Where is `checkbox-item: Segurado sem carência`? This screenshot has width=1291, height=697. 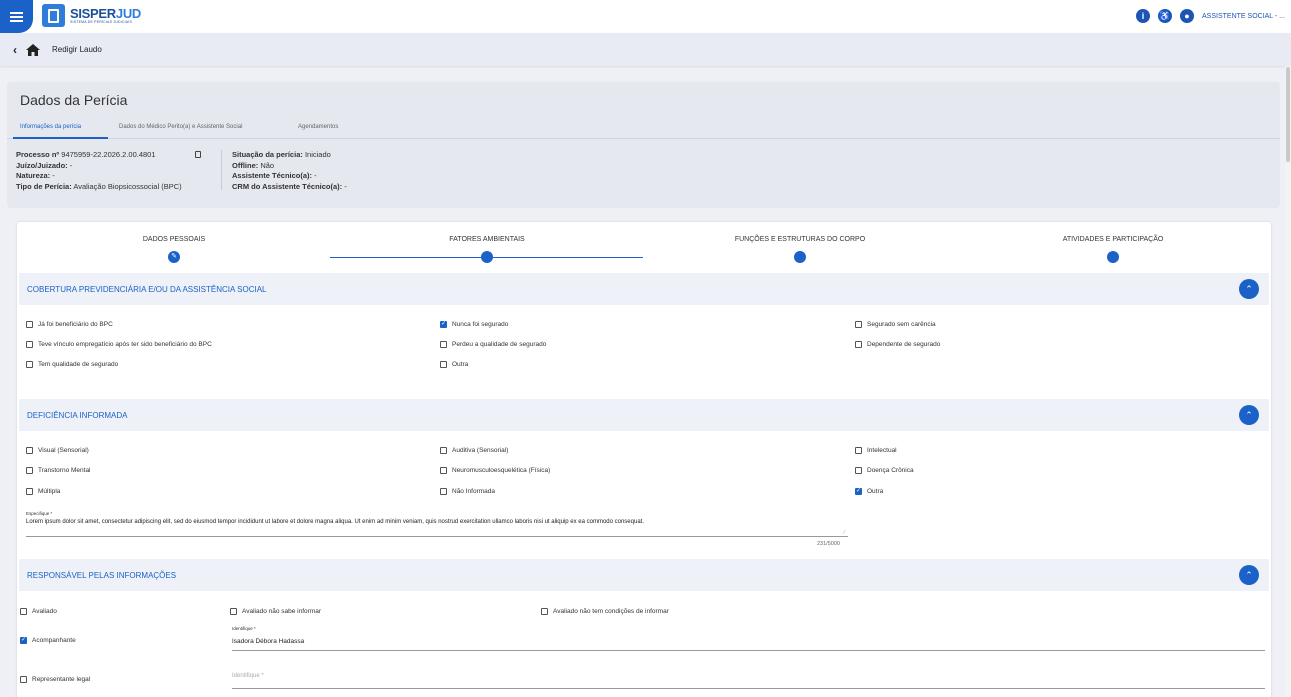
checkbox-item: Segurado sem carência is located at coordinates (895, 324).